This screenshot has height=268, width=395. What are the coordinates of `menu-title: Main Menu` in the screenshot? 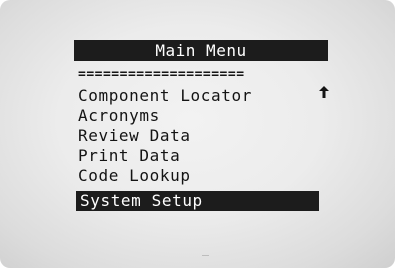 It's located at (201, 50).